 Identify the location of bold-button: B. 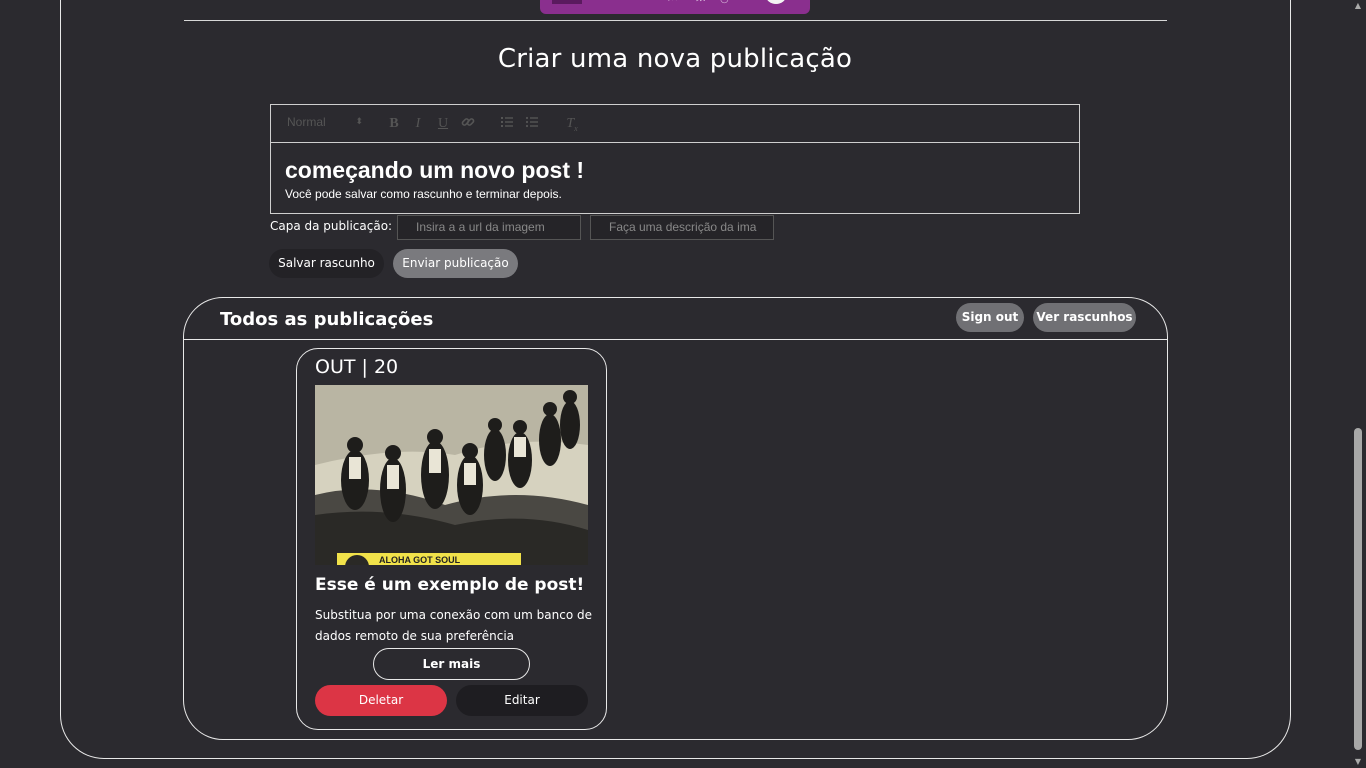
(394, 124).